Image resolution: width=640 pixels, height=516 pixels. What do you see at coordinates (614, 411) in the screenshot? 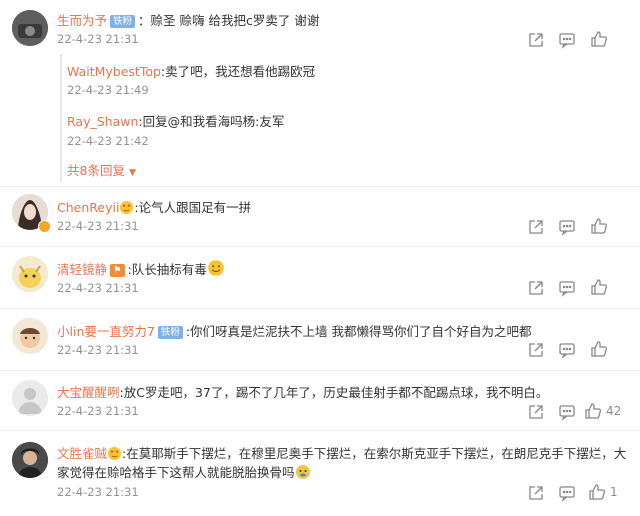
I see `like-count: 42` at bounding box center [614, 411].